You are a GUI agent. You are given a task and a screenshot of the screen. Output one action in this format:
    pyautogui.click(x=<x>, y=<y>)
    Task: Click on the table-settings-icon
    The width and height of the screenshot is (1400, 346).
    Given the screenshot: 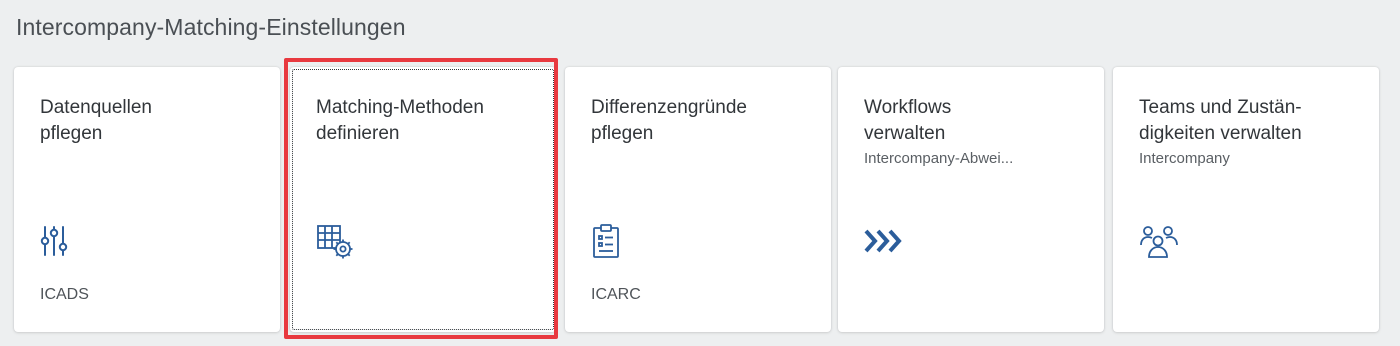 What is the action you would take?
    pyautogui.click(x=334, y=241)
    